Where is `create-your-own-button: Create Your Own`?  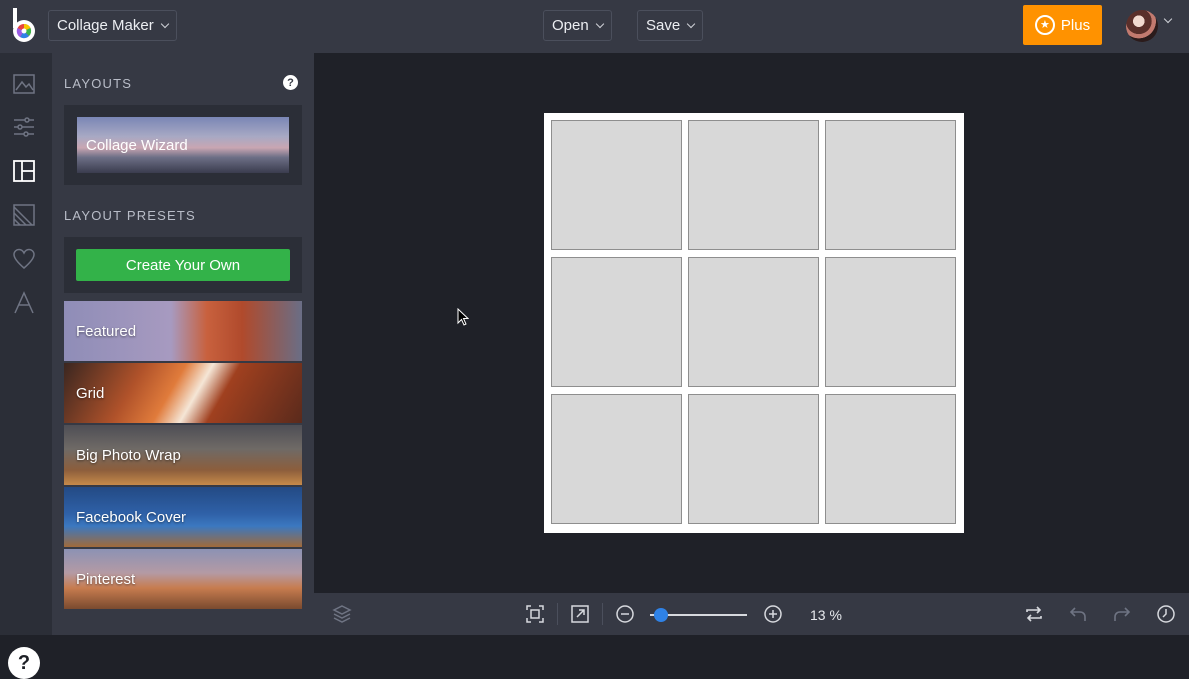
create-your-own-button: Create Your Own is located at coordinates (183, 265).